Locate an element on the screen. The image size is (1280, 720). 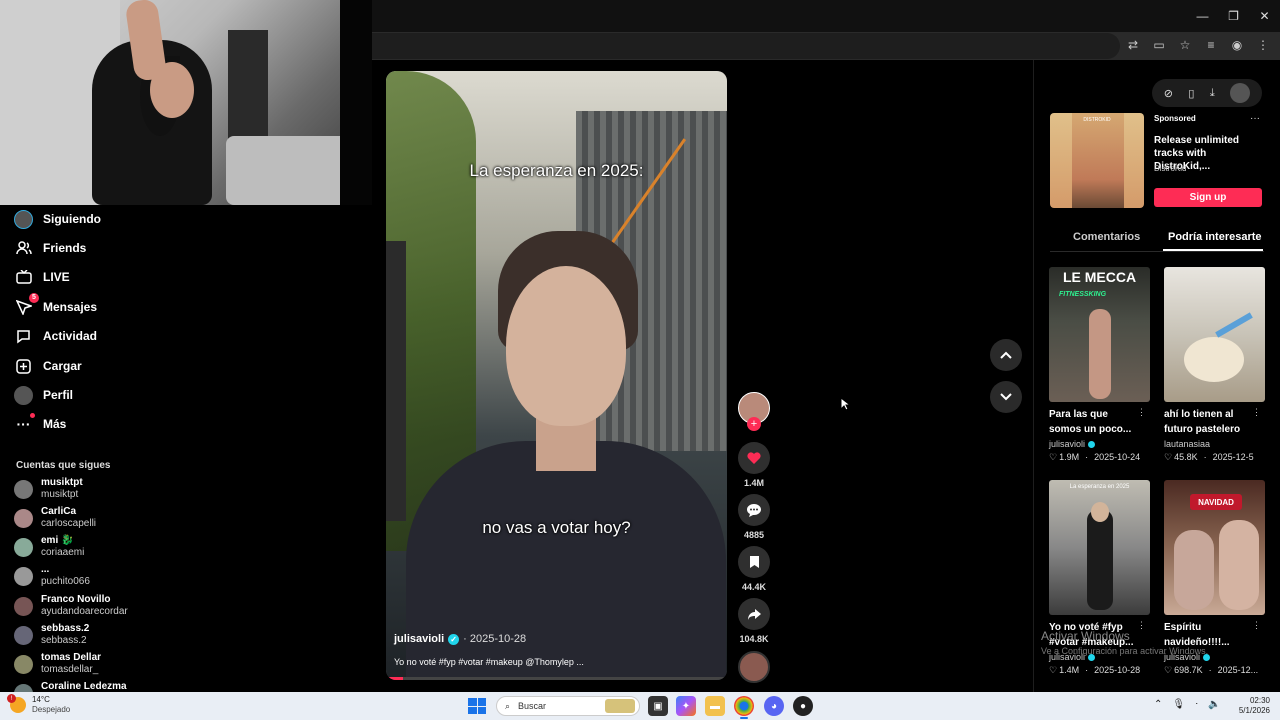
share-icon is located at coordinates (754, 614).